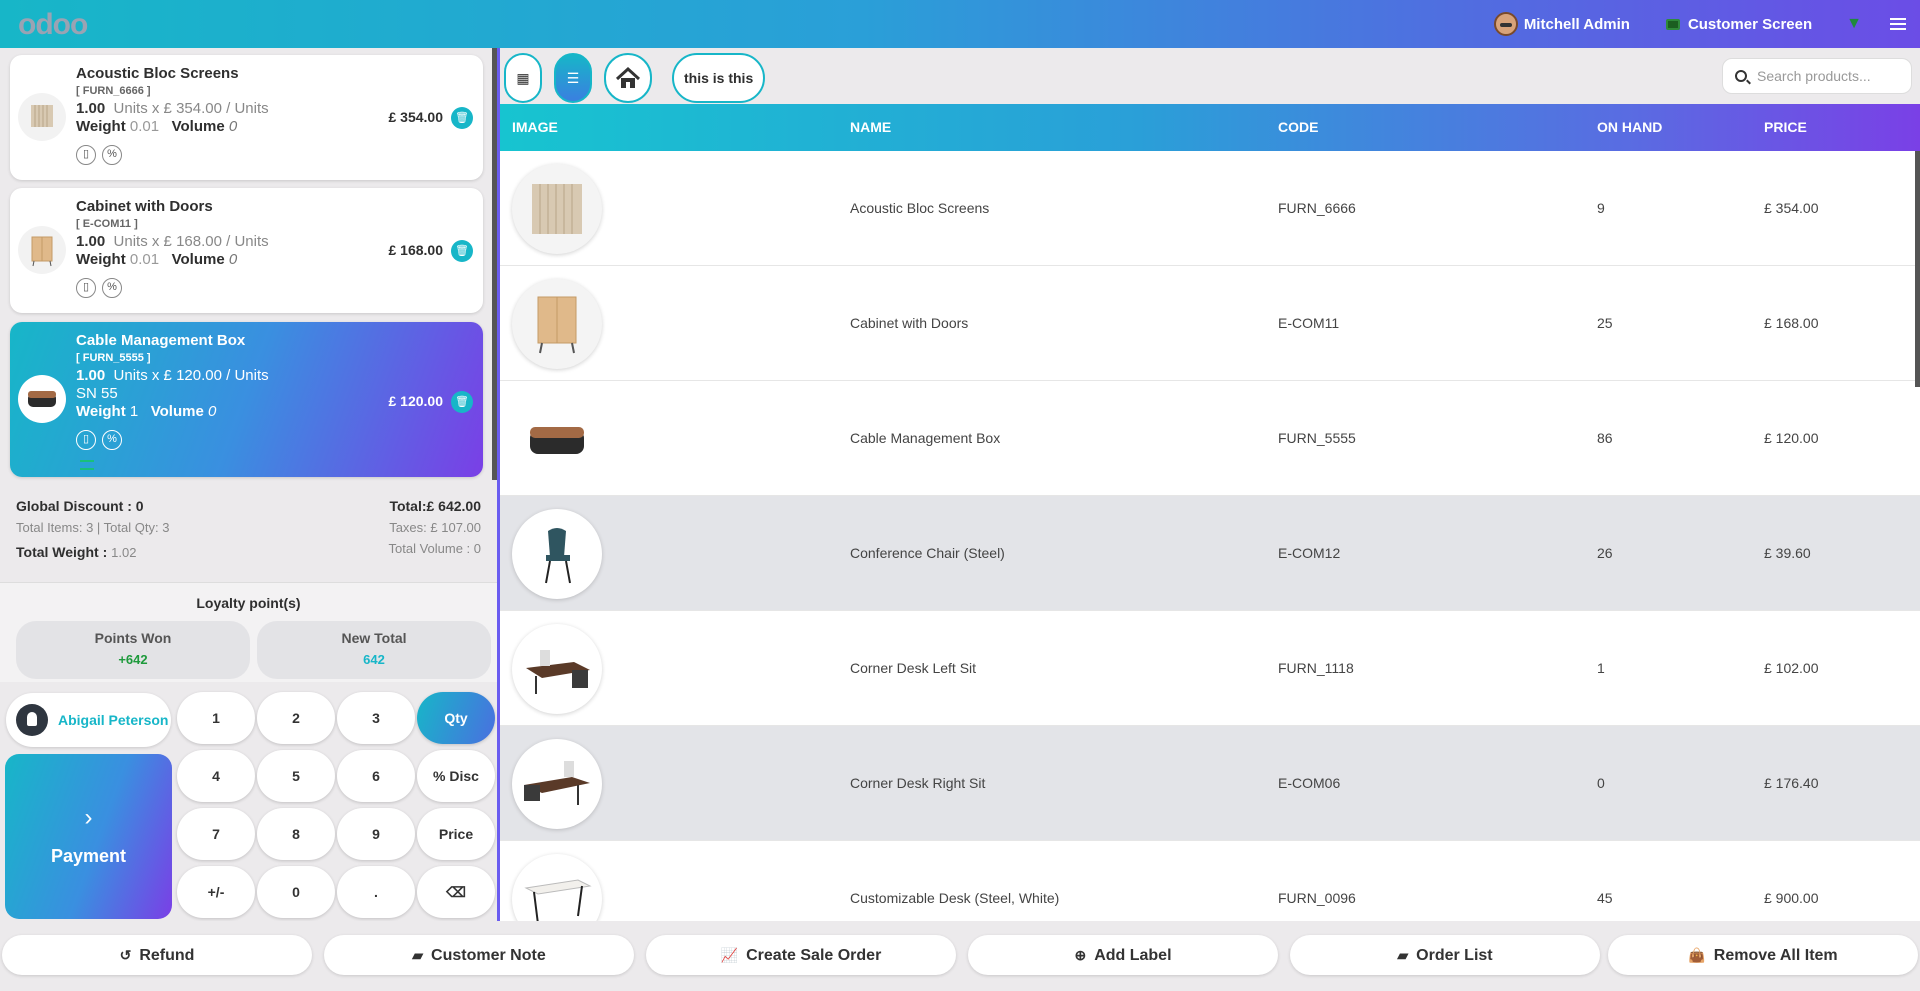 The height and width of the screenshot is (991, 1920). What do you see at coordinates (296, 718) in the screenshot?
I see `key-2: 2` at bounding box center [296, 718].